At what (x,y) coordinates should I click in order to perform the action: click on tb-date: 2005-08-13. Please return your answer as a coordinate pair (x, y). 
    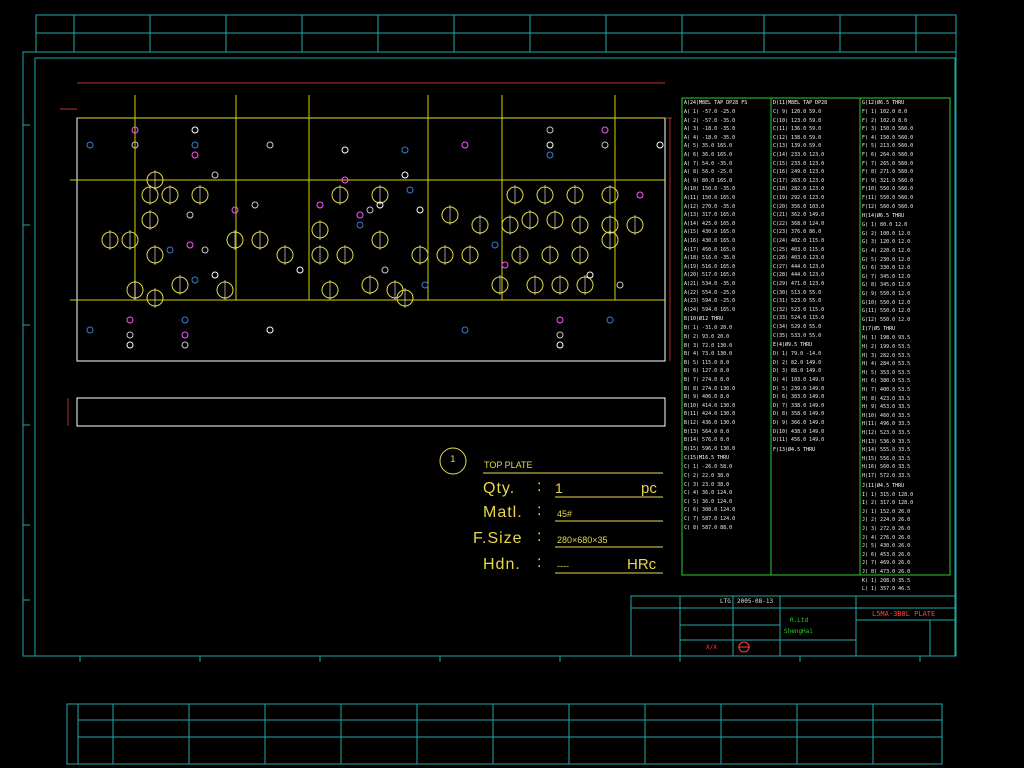
    Looking at the image, I should click on (755, 601).